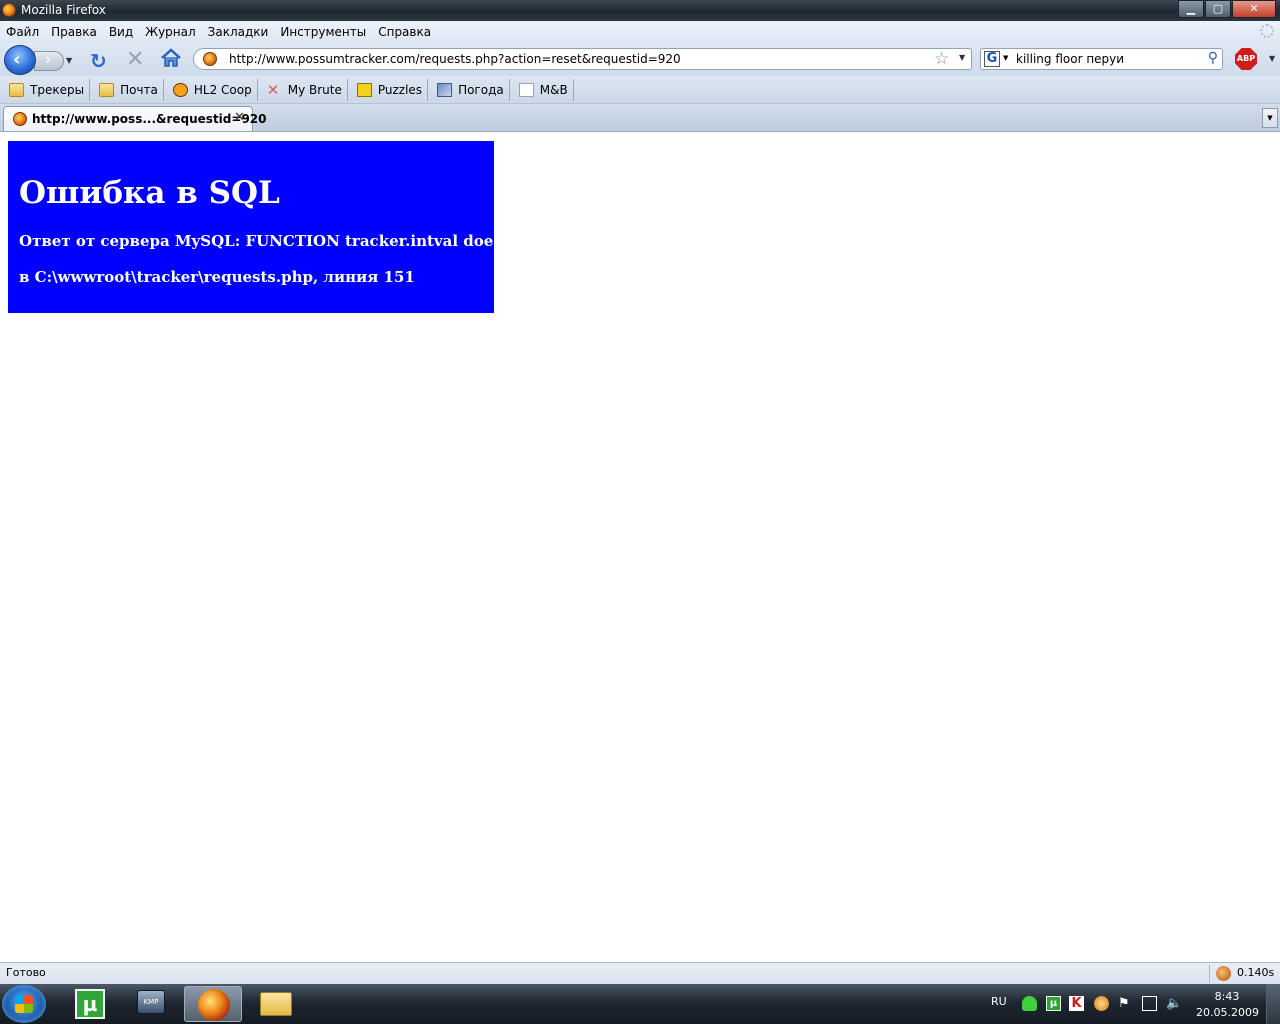 This screenshot has width=1280, height=1024. What do you see at coordinates (17, 59) in the screenshot?
I see `back-arrow-icon: ‹` at bounding box center [17, 59].